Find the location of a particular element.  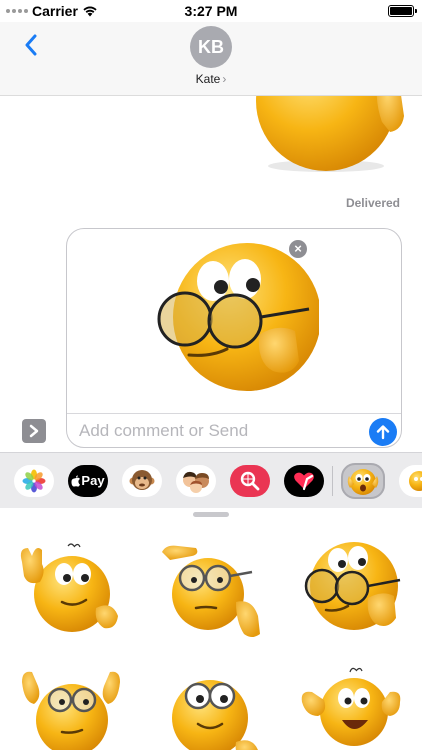

sticker-happy-glasses-emoji is located at coordinates (211, 706).